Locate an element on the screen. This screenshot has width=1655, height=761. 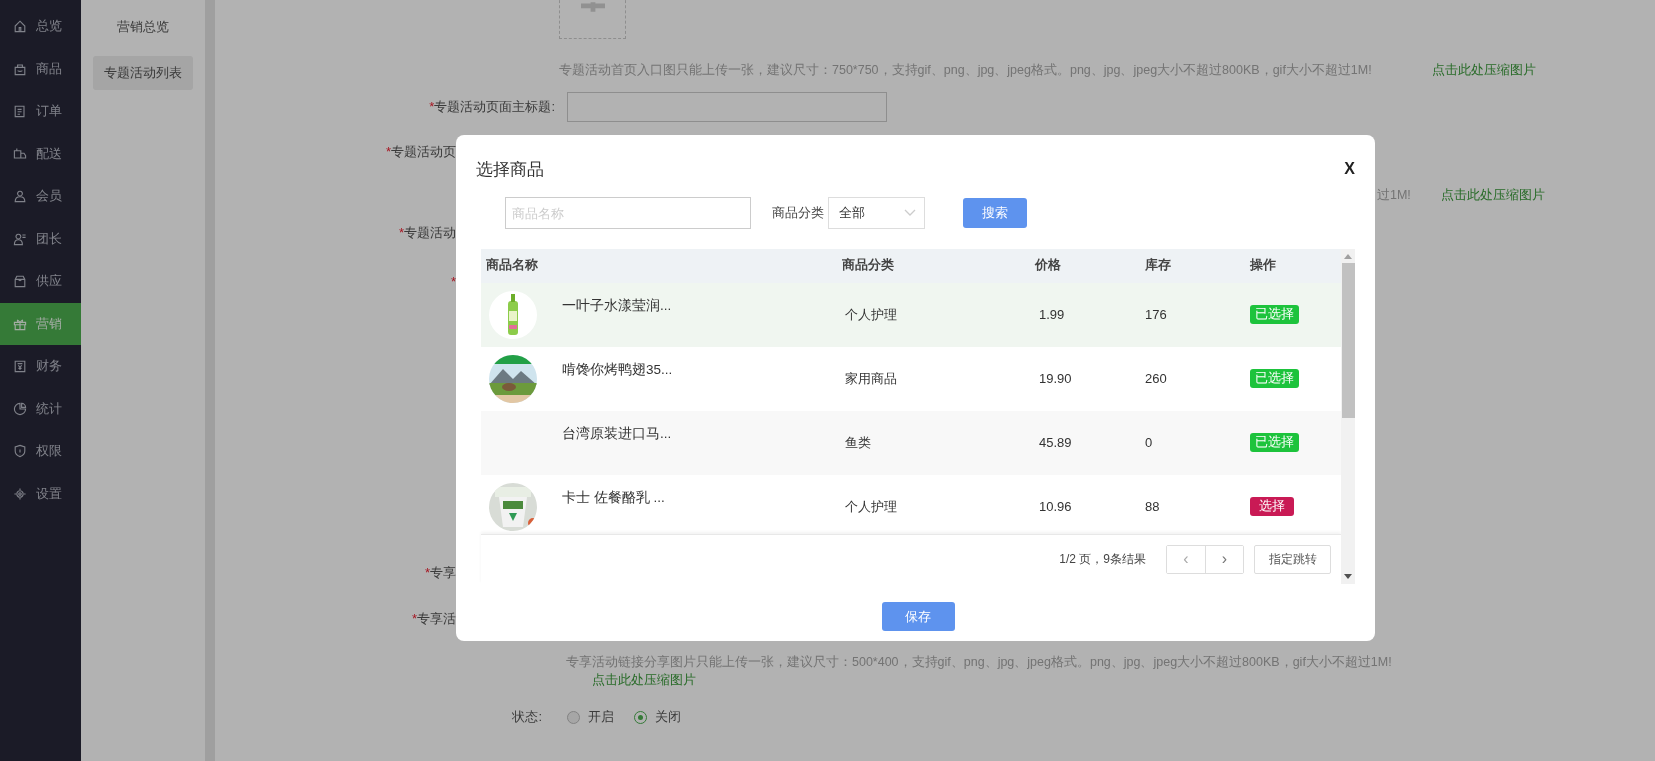
column-header: 操作 is located at coordinates (1263, 266).